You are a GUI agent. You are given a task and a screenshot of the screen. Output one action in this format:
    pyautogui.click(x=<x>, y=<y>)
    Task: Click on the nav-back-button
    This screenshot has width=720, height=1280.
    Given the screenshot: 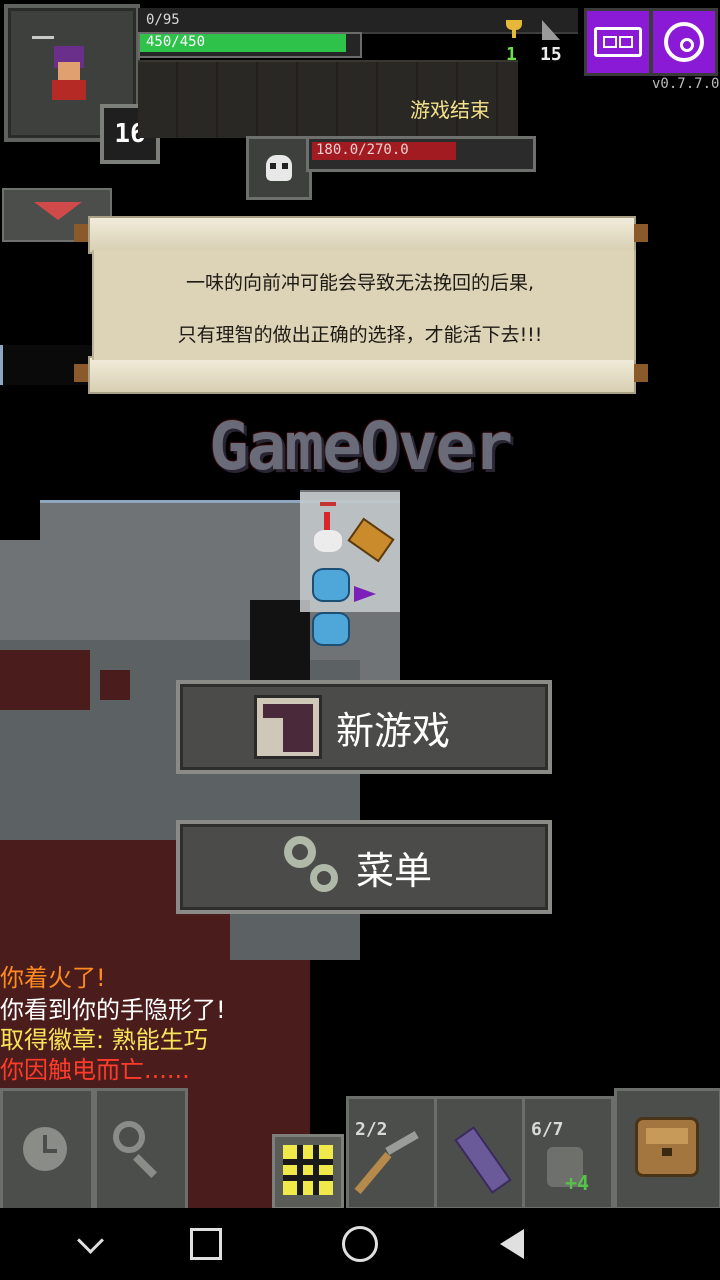 What is the action you would take?
    pyautogui.click(x=512, y=1244)
    